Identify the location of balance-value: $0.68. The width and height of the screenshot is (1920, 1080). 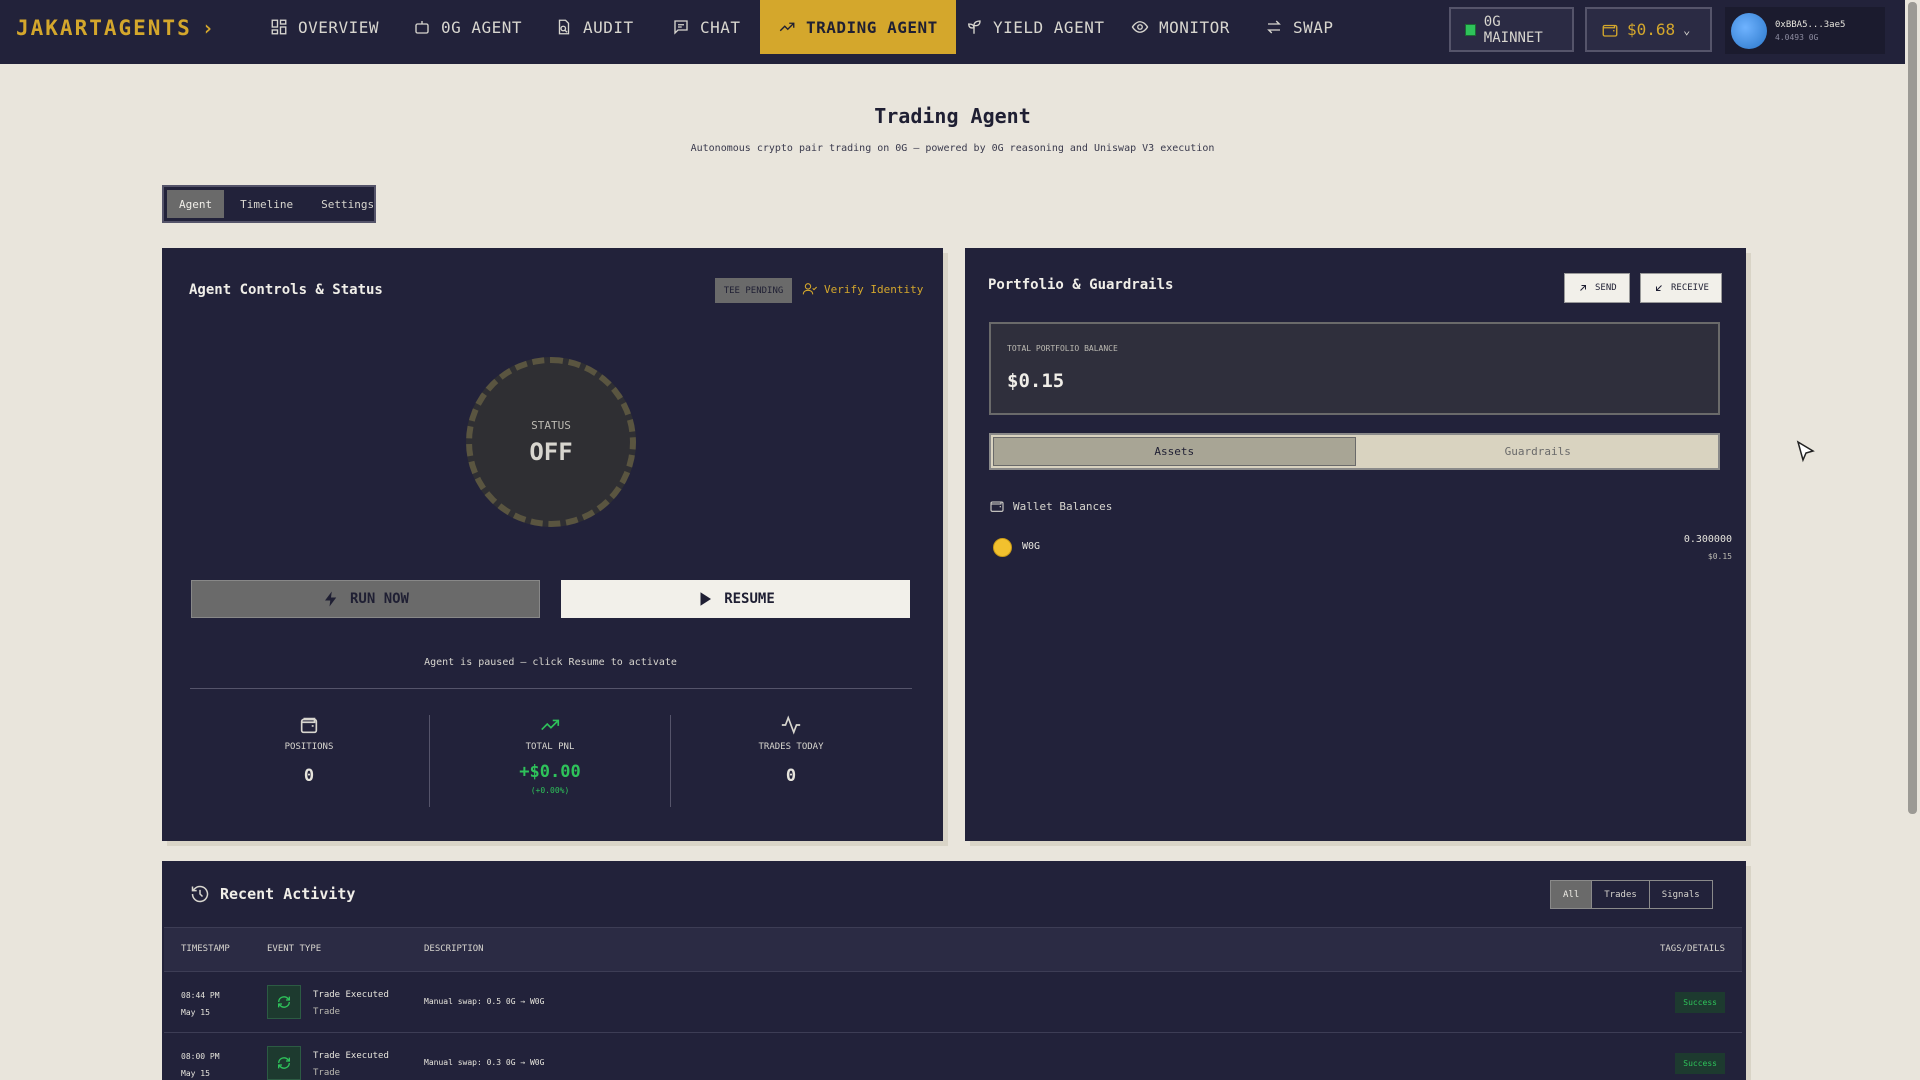
(1651, 29).